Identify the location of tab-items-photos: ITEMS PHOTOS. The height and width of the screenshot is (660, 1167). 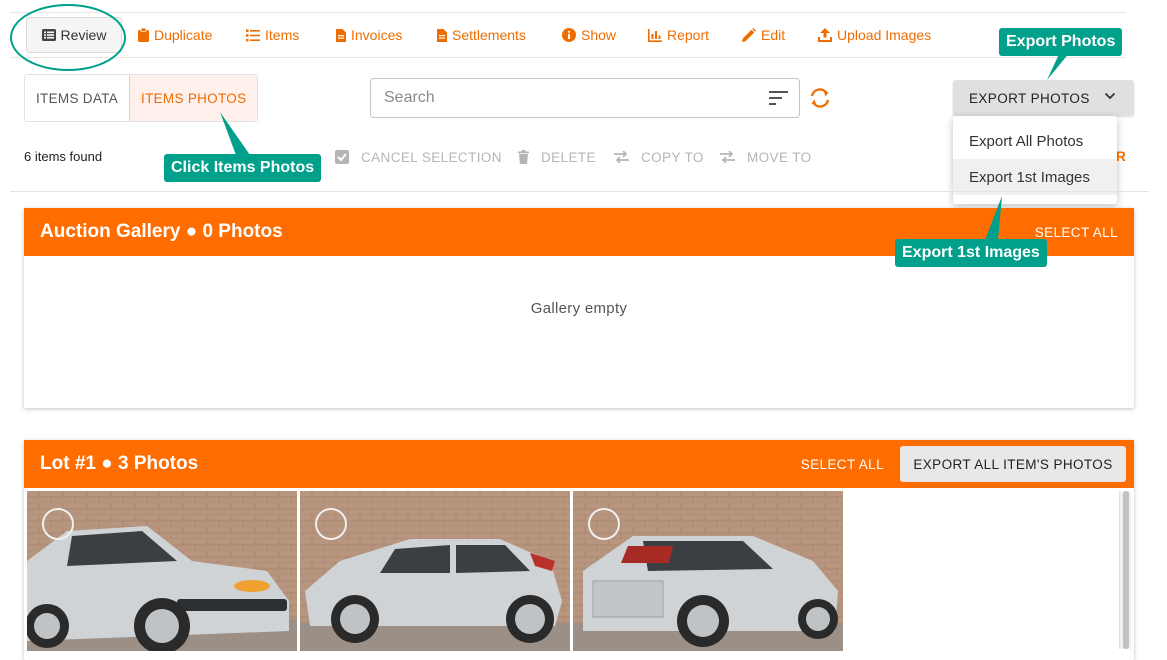
(193, 98).